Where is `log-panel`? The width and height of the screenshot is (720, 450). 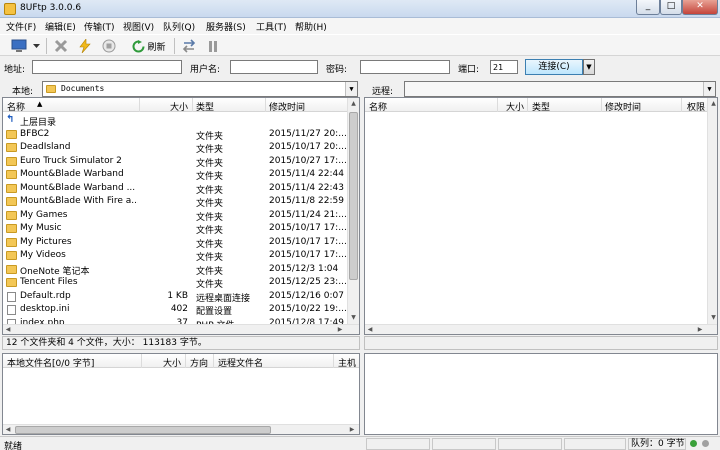
log-panel is located at coordinates (541, 394).